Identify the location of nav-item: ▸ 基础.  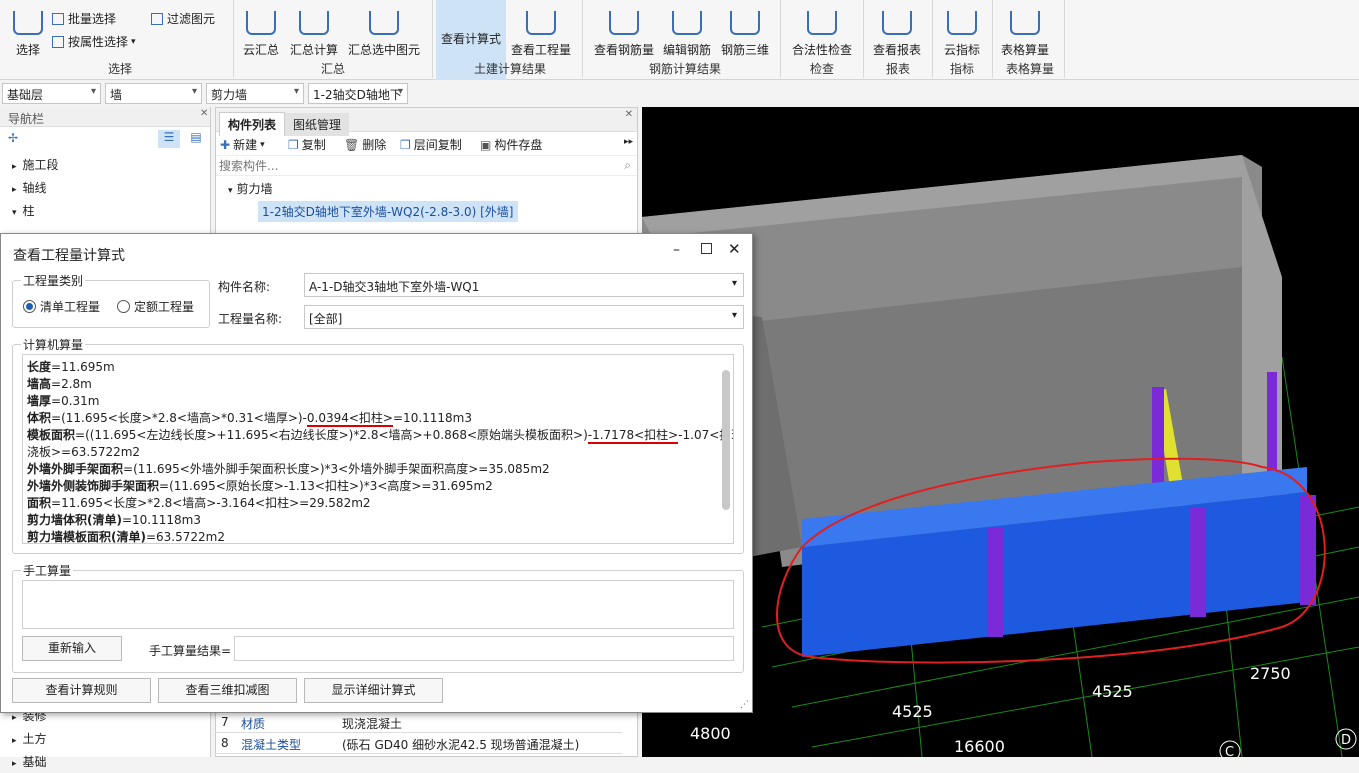
(105, 761).